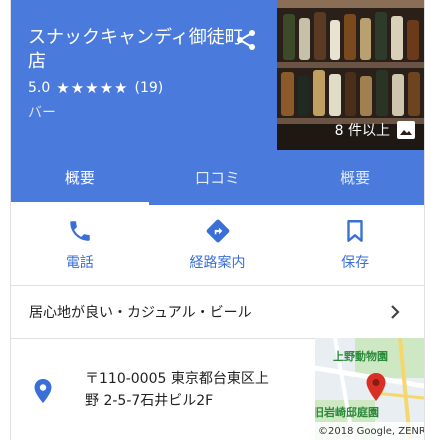  I want to click on tab-bar: 概要 口コミ 概要, so click(217, 177).